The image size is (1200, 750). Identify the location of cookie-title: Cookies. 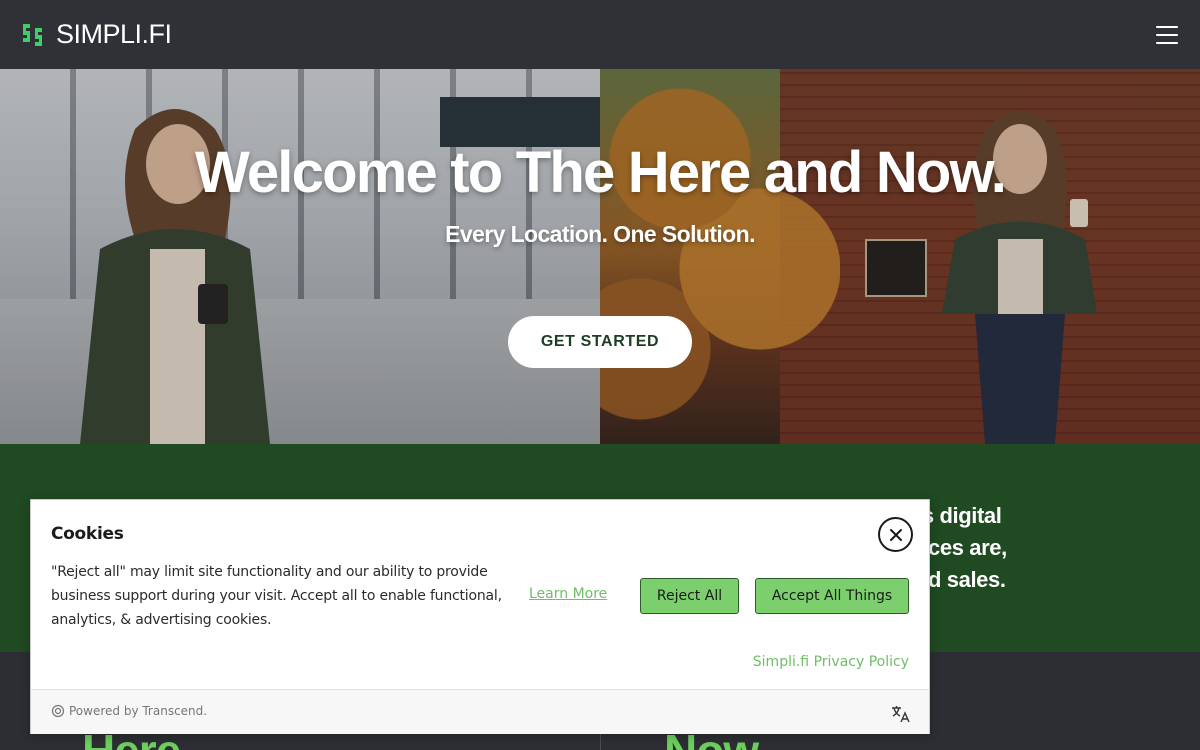
(87, 534).